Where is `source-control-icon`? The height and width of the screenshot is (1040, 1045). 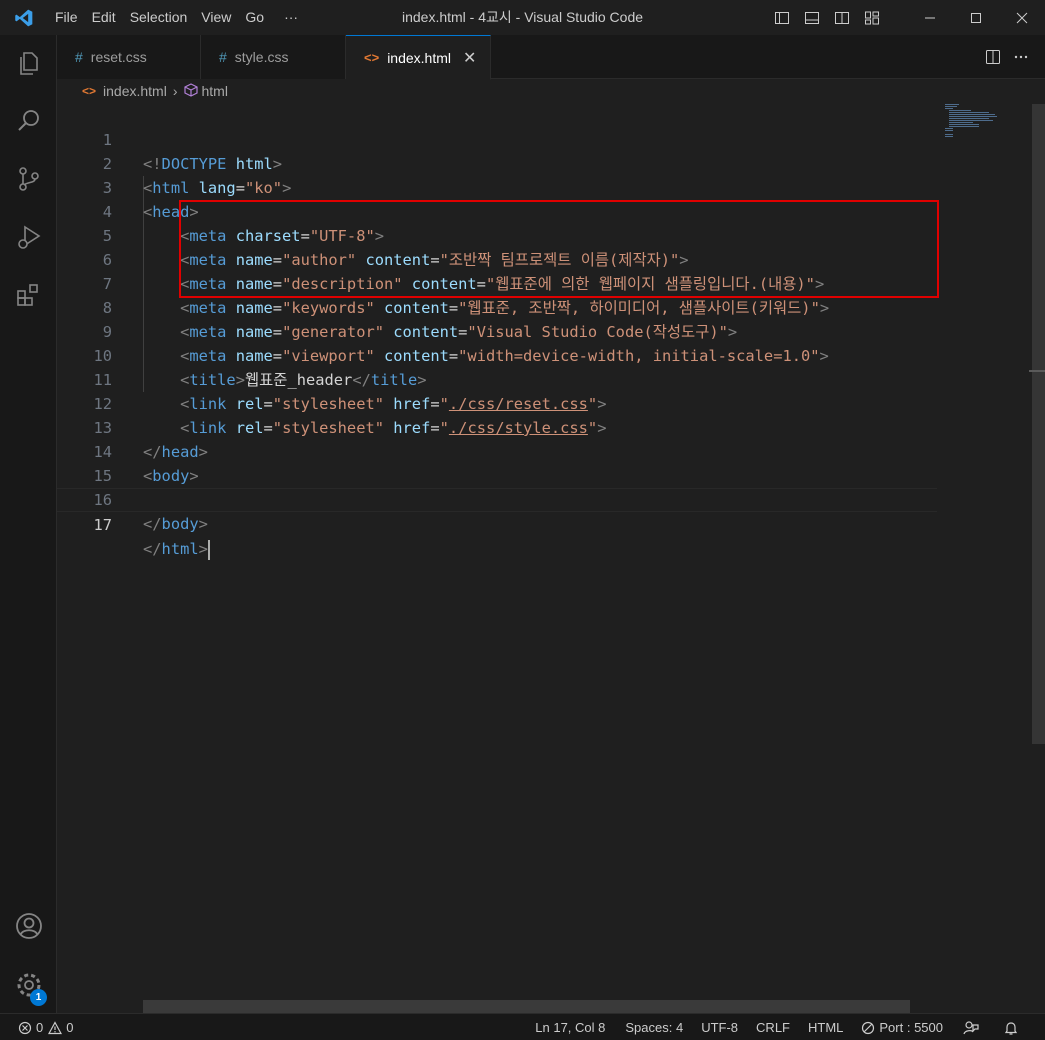
source-control-icon is located at coordinates (28, 179).